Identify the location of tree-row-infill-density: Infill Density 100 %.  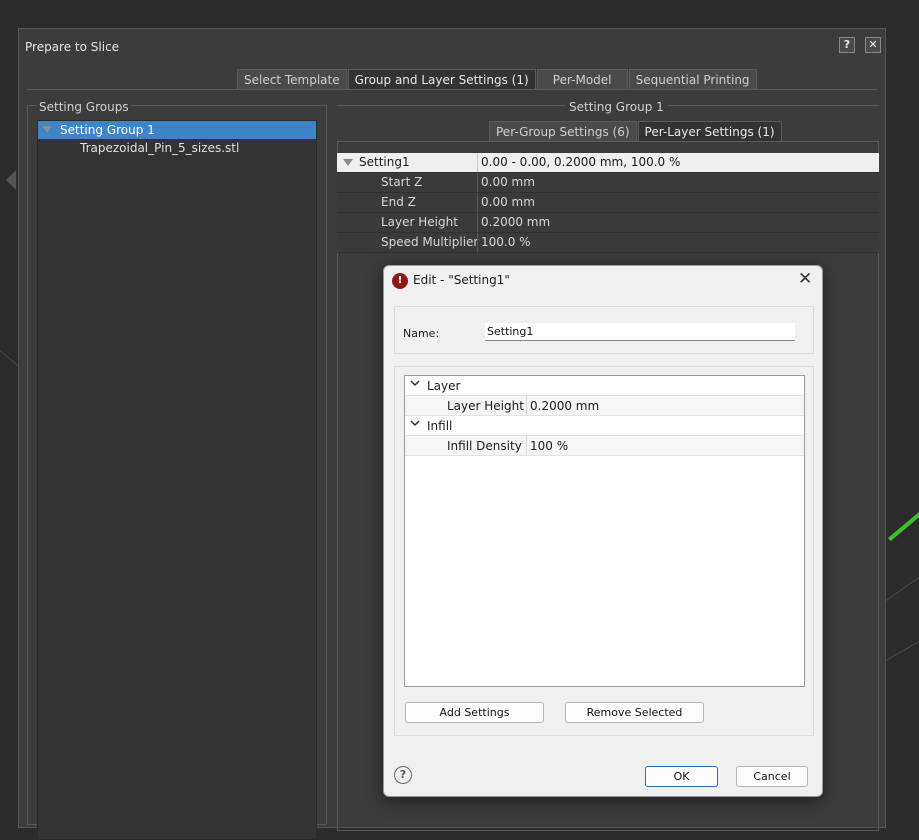
(604, 446).